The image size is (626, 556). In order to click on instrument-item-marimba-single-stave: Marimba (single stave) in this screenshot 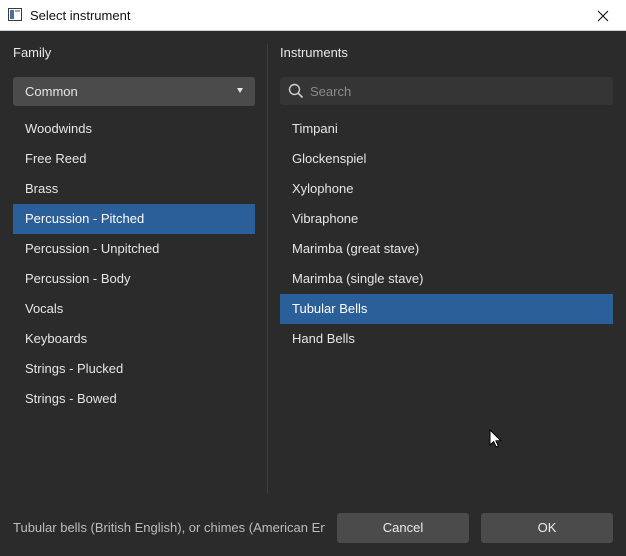, I will do `click(446, 279)`.